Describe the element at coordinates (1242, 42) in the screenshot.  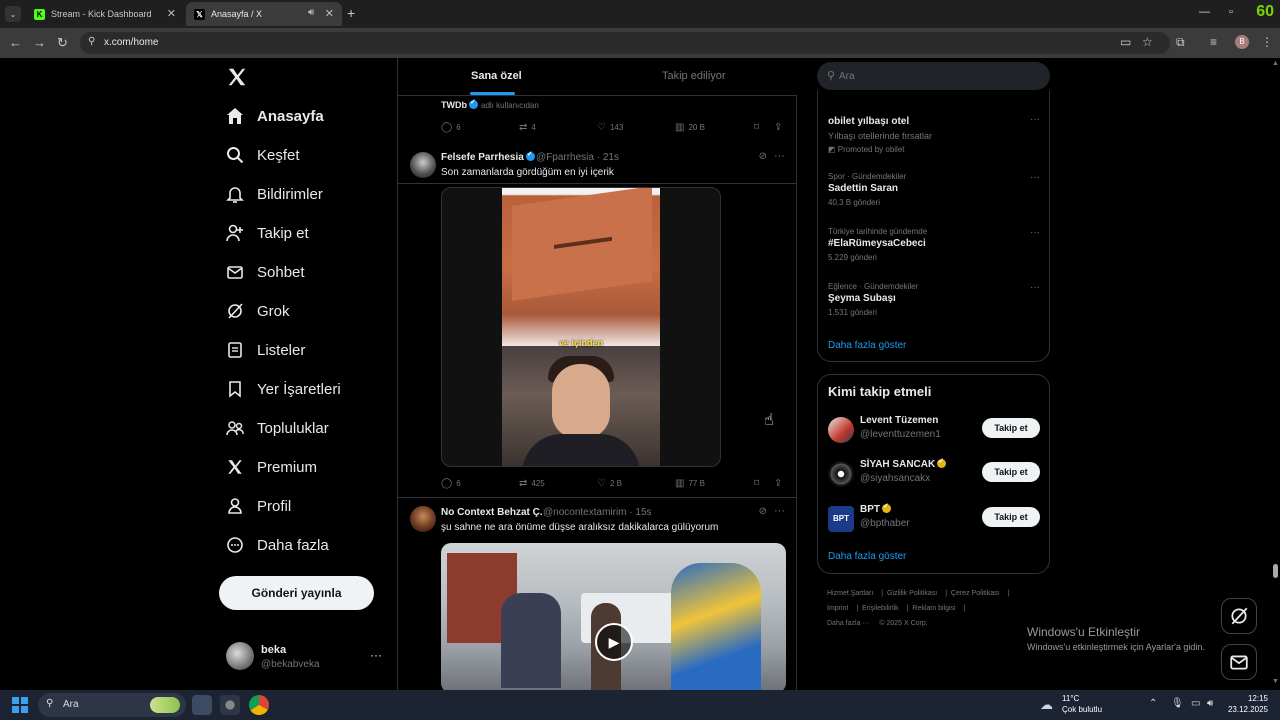
I see `profile-avatar: B` at that location.